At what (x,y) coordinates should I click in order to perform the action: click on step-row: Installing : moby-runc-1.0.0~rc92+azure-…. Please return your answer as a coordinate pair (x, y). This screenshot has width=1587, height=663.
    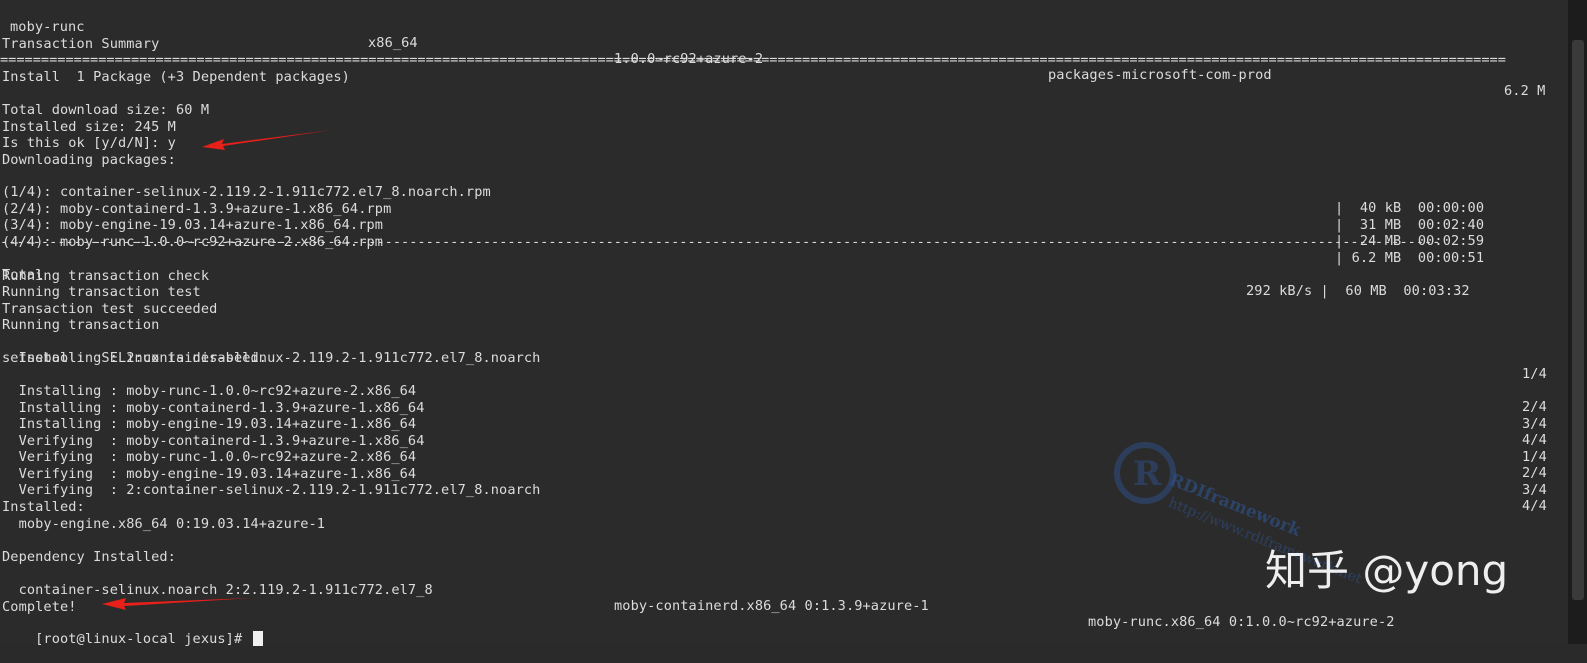
    Looking at the image, I should click on (774, 391).